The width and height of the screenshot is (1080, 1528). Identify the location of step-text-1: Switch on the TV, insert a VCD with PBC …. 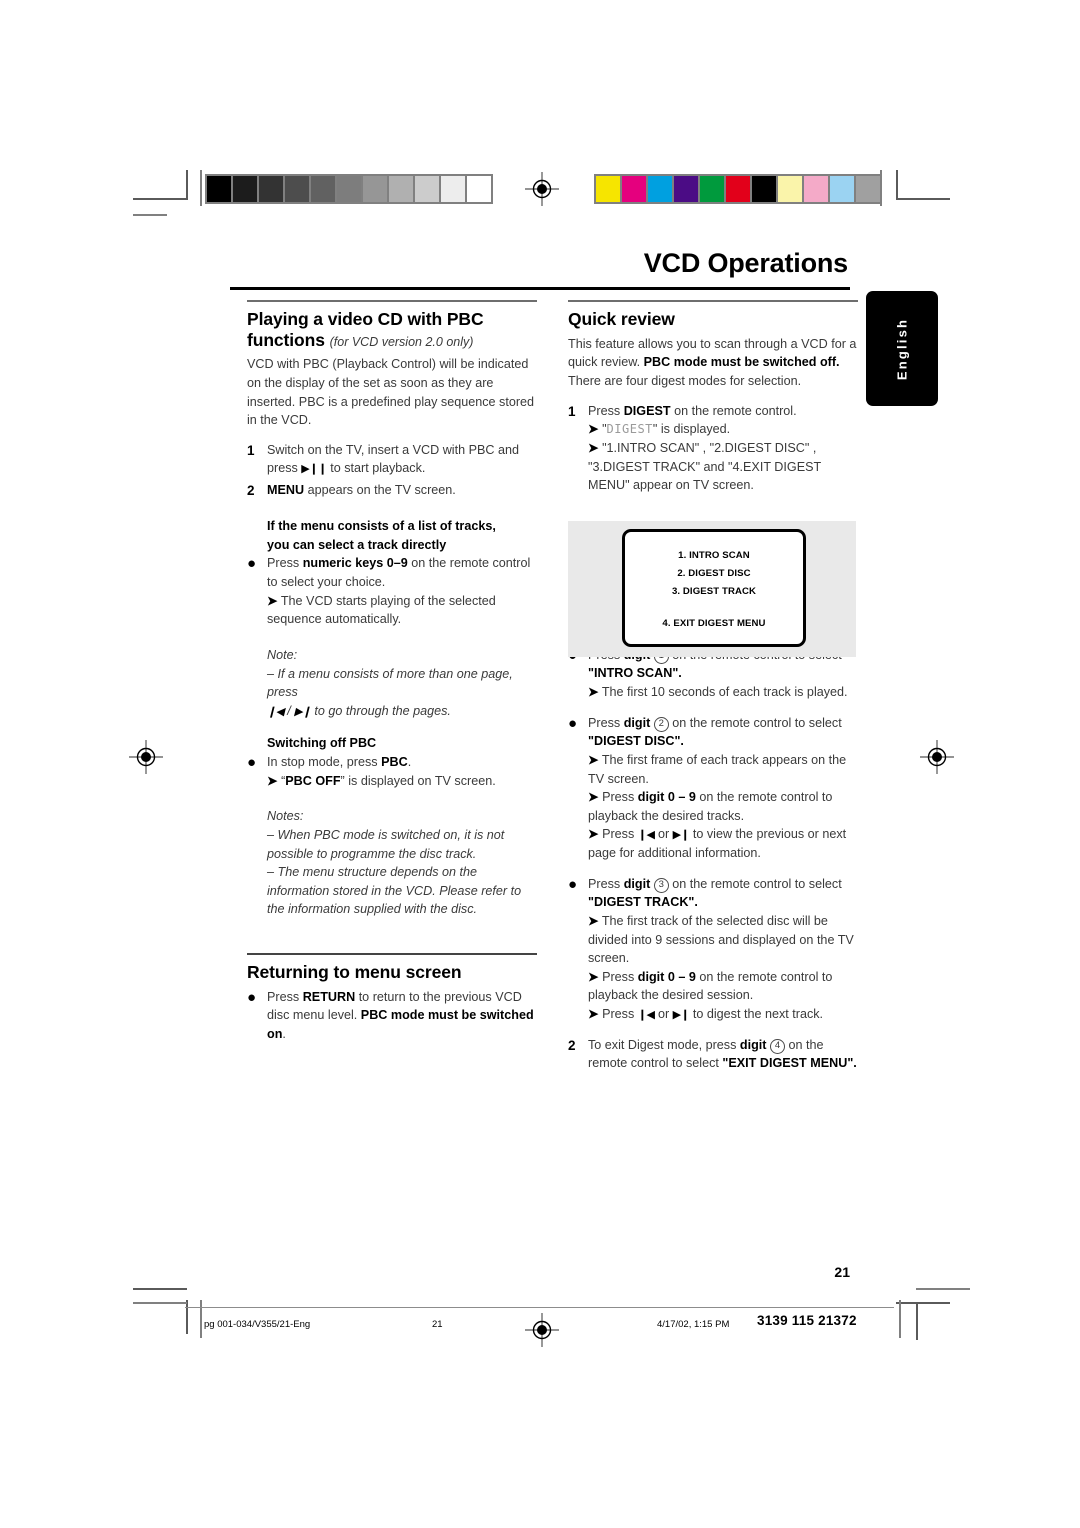
(402, 459).